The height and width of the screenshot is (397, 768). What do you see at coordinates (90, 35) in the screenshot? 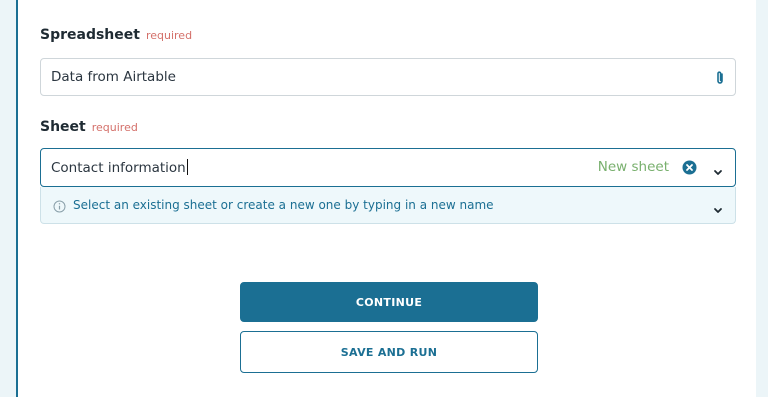
I see `spreadsheet-label: Spreadsheet` at bounding box center [90, 35].